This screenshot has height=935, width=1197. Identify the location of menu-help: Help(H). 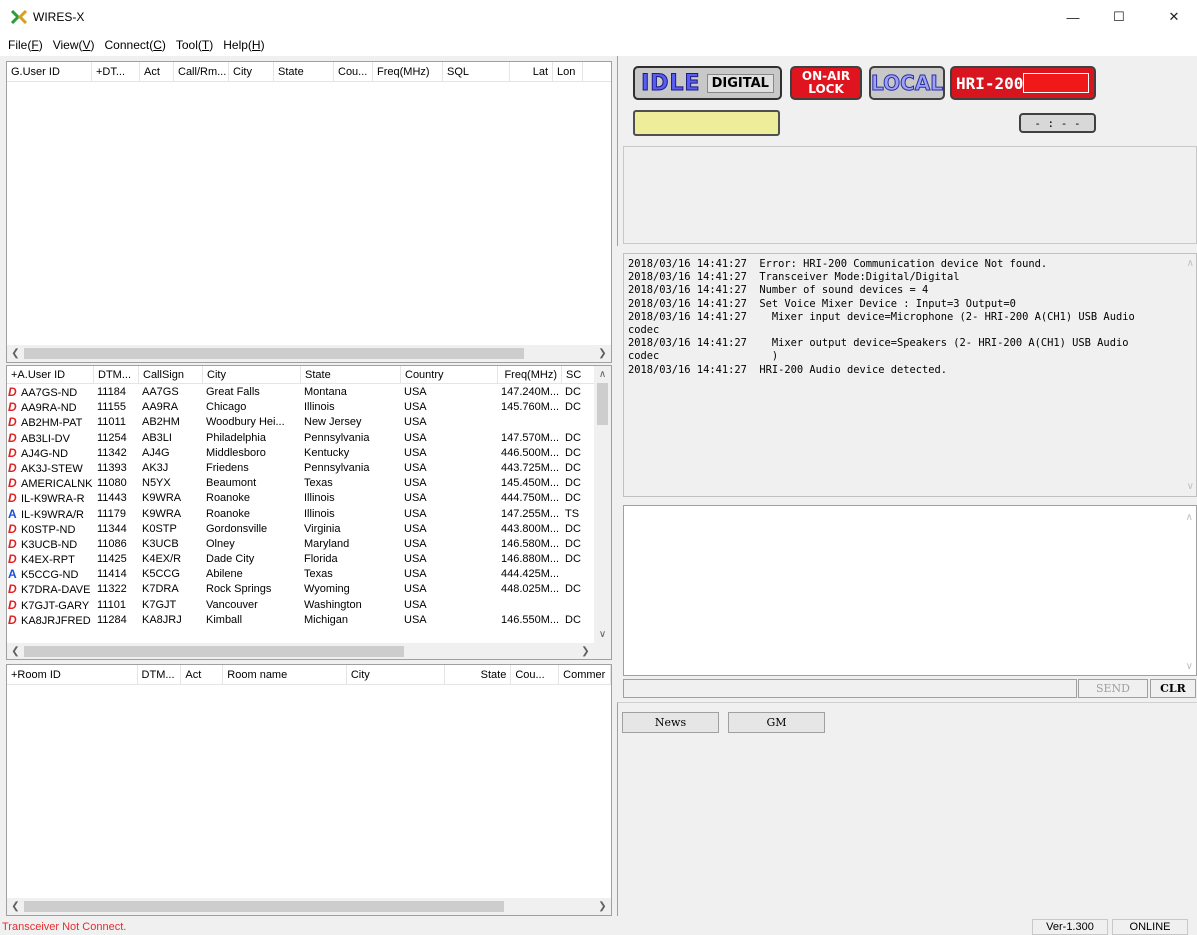
(243, 45).